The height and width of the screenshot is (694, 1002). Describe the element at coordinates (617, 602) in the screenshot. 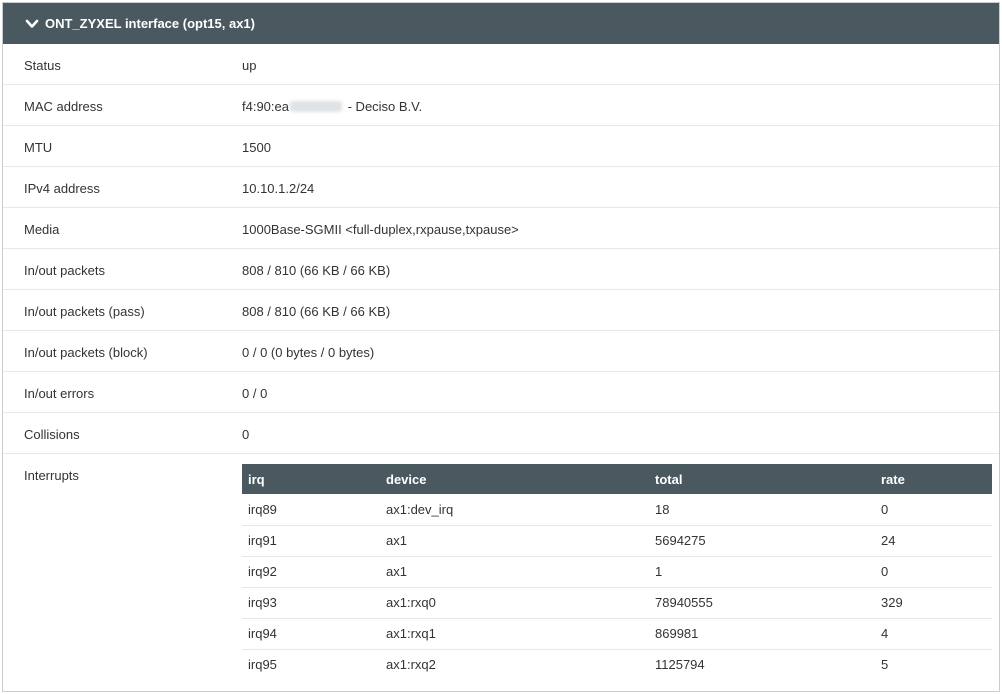

I see `table-row: irq93 ax1:rxq0 78940555 329` at that location.